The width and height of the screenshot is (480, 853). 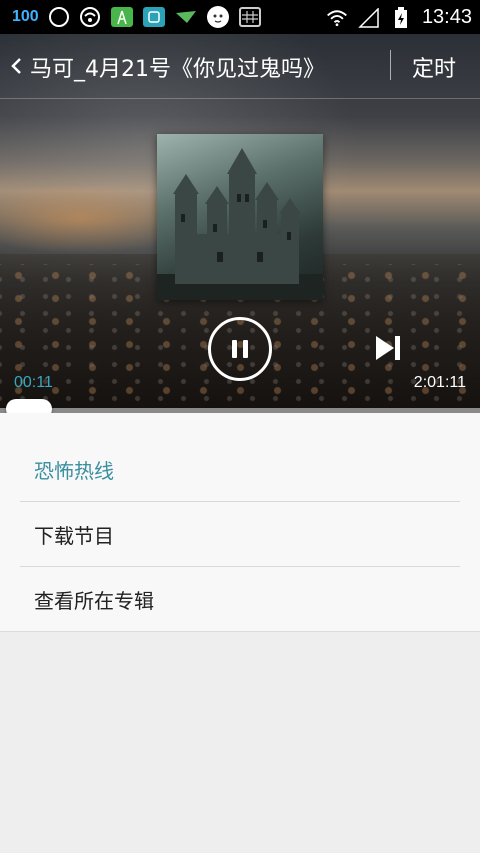 I want to click on player-top-bar: 马可_4月21号《你见过鬼吗》 定时, so click(x=240, y=66).